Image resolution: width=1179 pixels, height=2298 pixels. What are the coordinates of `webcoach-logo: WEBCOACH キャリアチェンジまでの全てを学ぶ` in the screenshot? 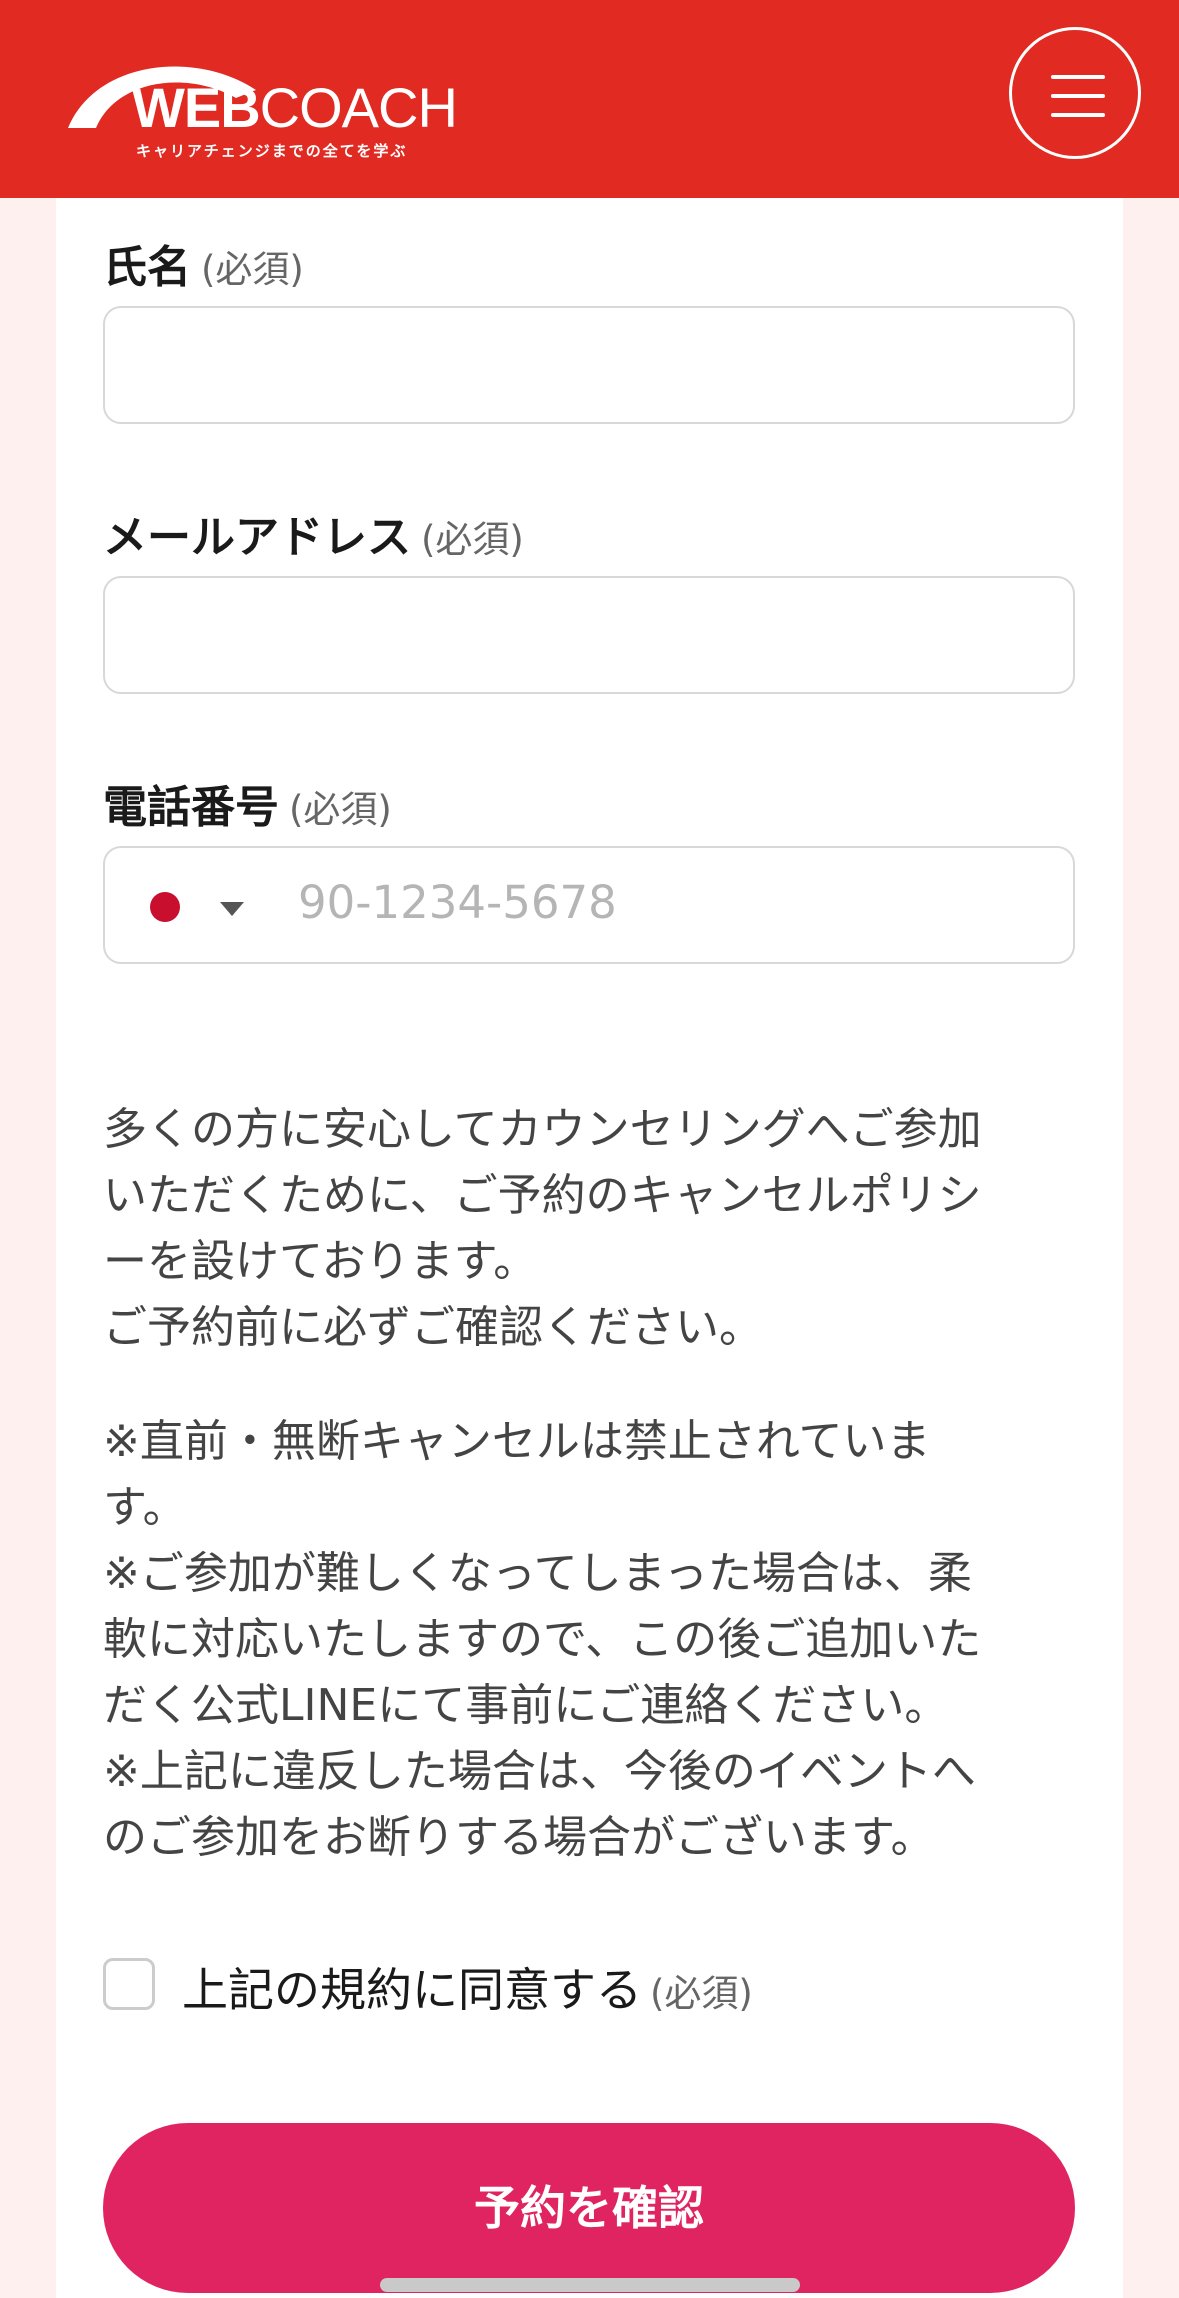 It's located at (266, 100).